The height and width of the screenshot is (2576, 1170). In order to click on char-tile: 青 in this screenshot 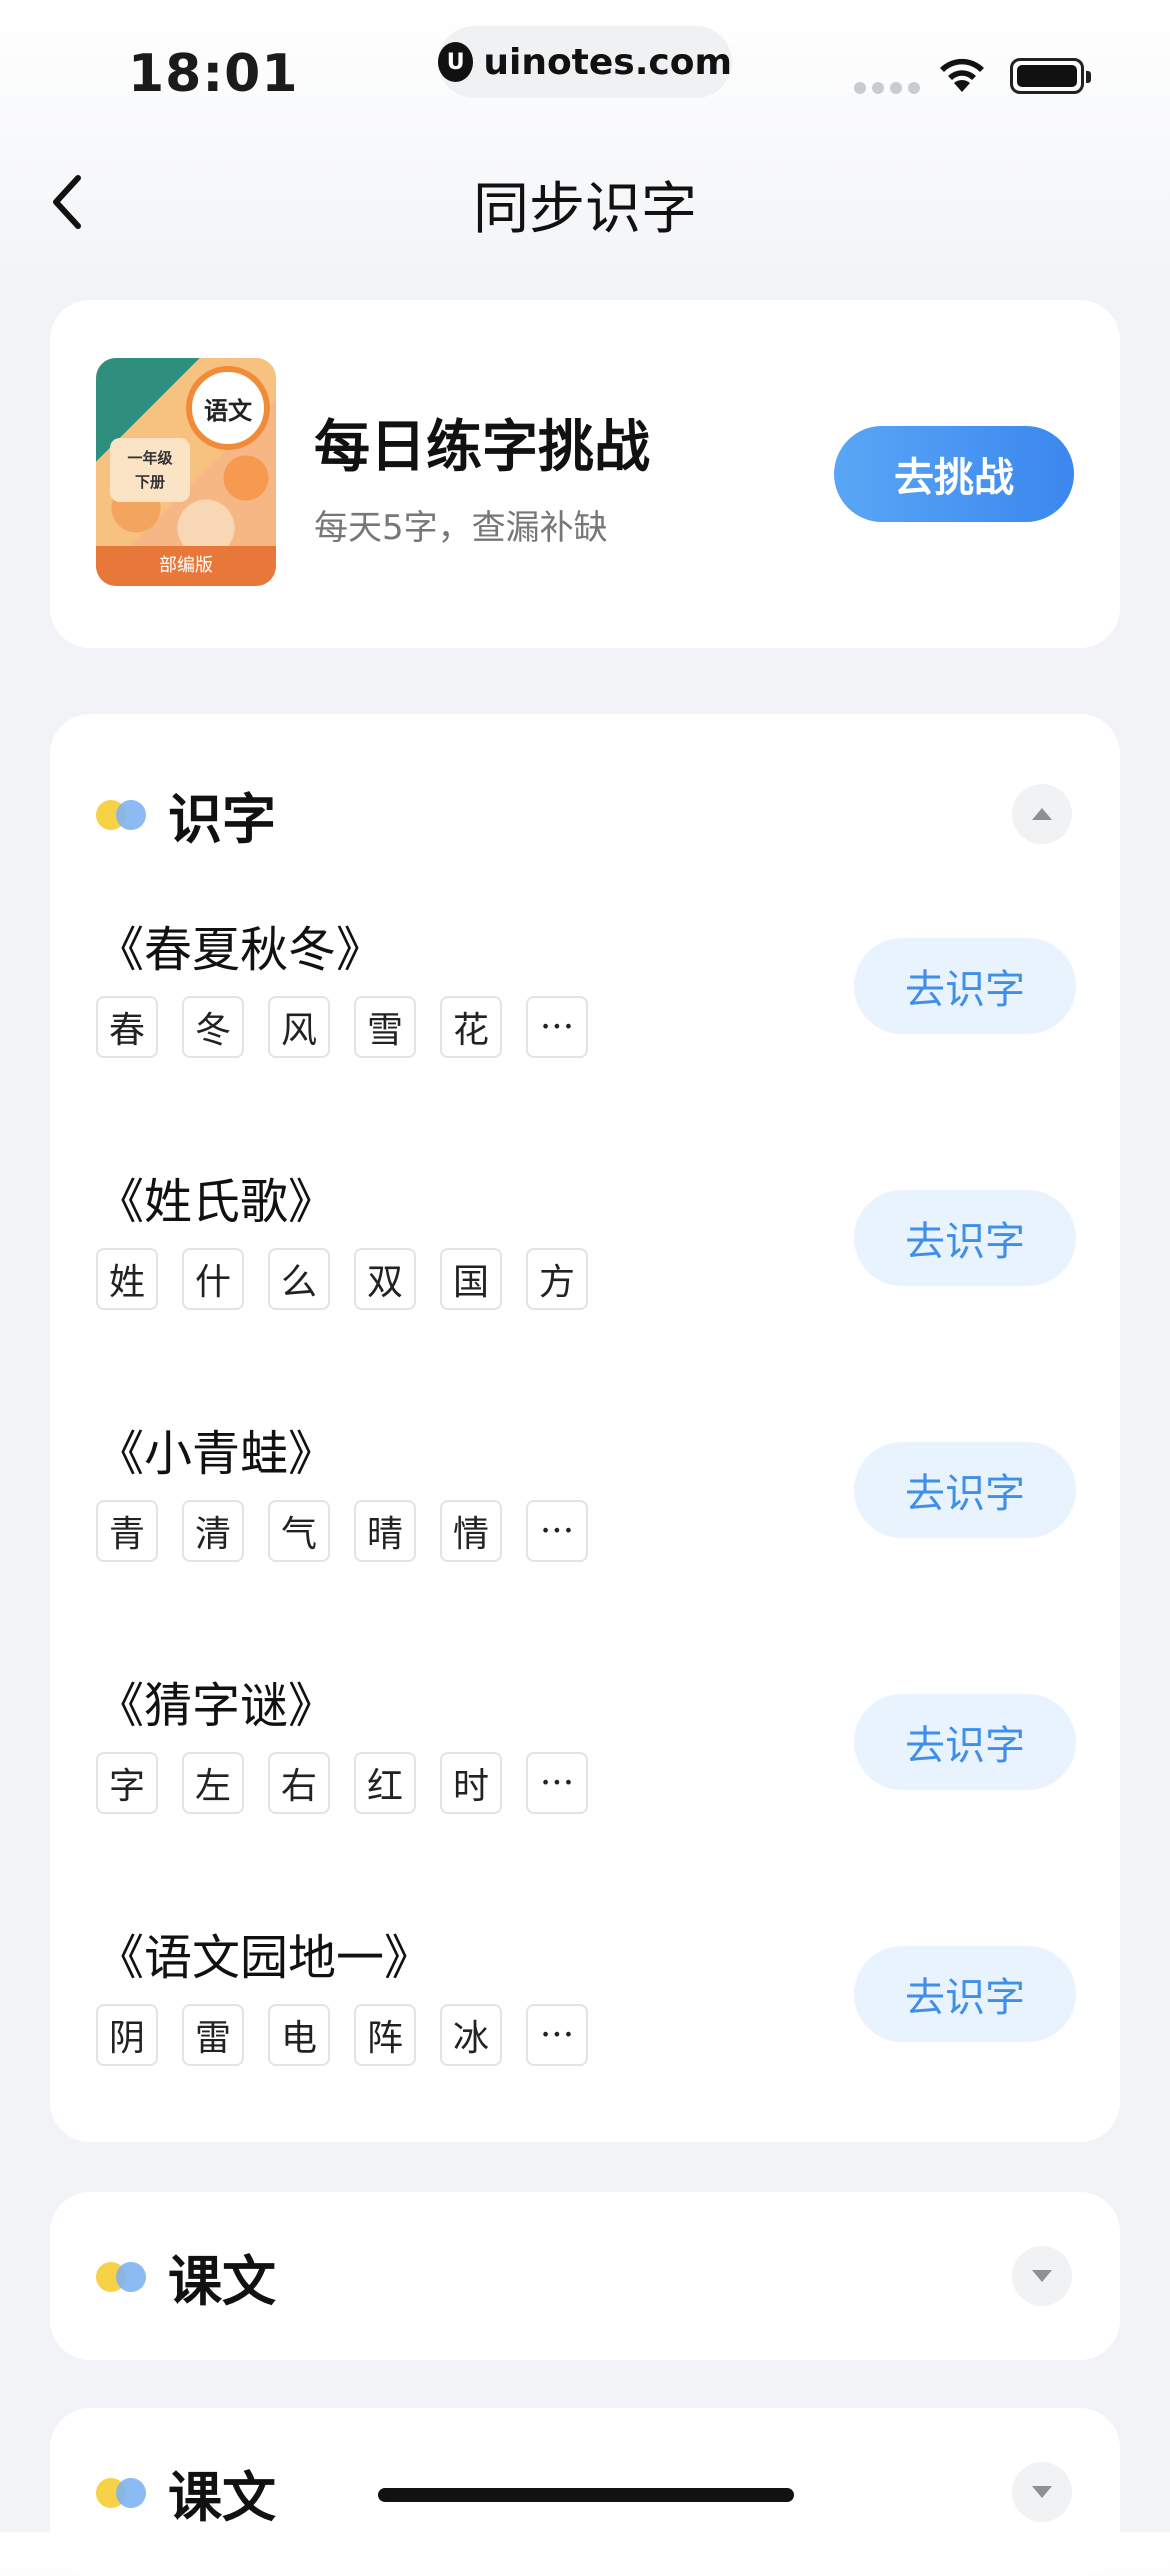, I will do `click(127, 1531)`.